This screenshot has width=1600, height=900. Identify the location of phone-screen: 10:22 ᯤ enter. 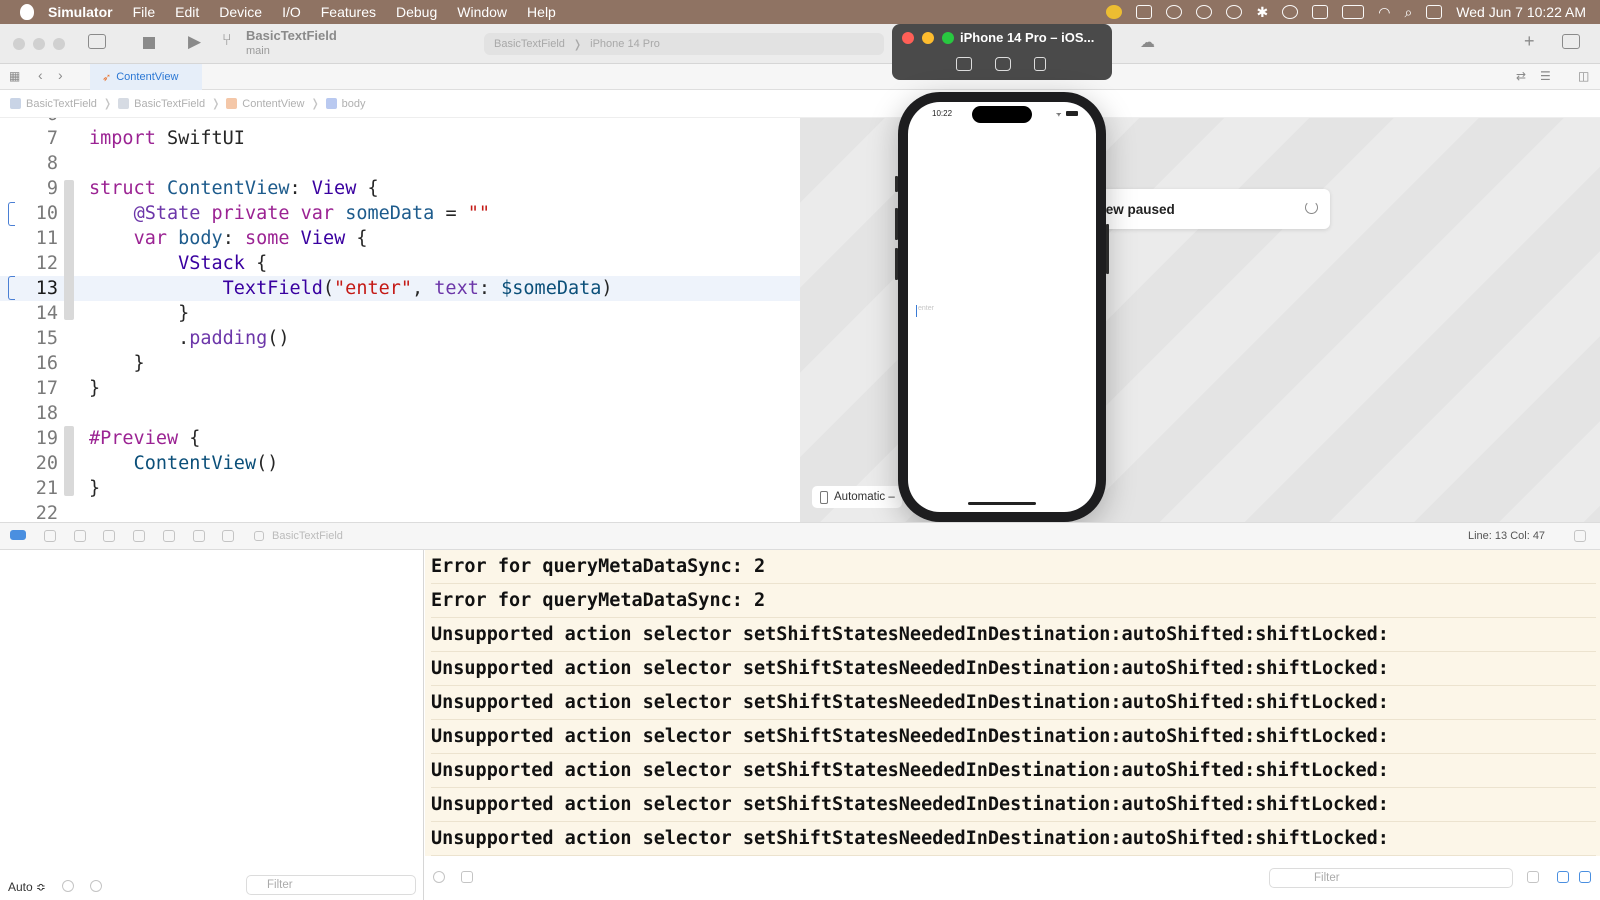
(1002, 307).